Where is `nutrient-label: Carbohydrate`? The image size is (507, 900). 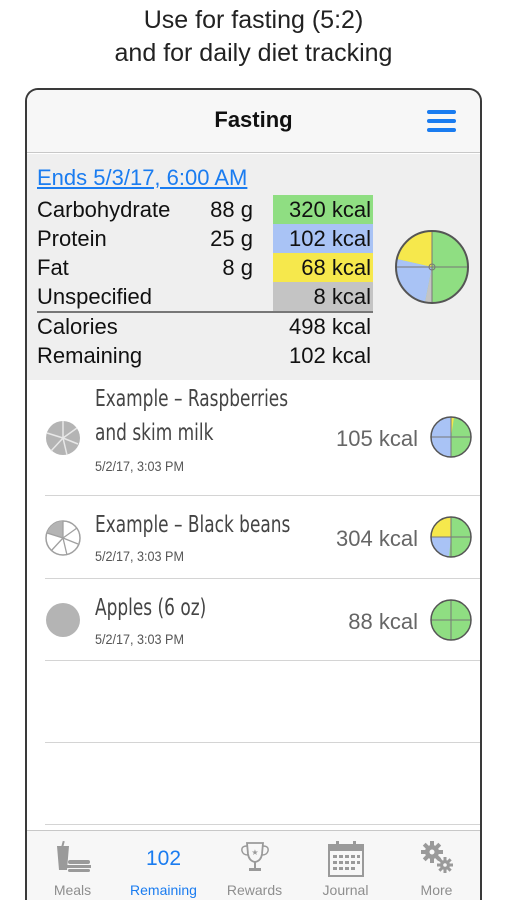 nutrient-label: Carbohydrate is located at coordinates (104, 209).